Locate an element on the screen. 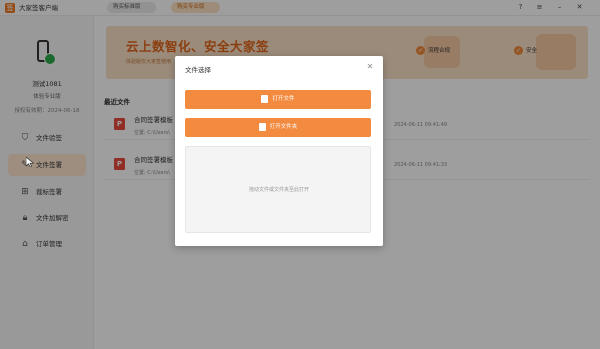 The image size is (600, 349). open-file-button: 打开文件 is located at coordinates (278, 99).